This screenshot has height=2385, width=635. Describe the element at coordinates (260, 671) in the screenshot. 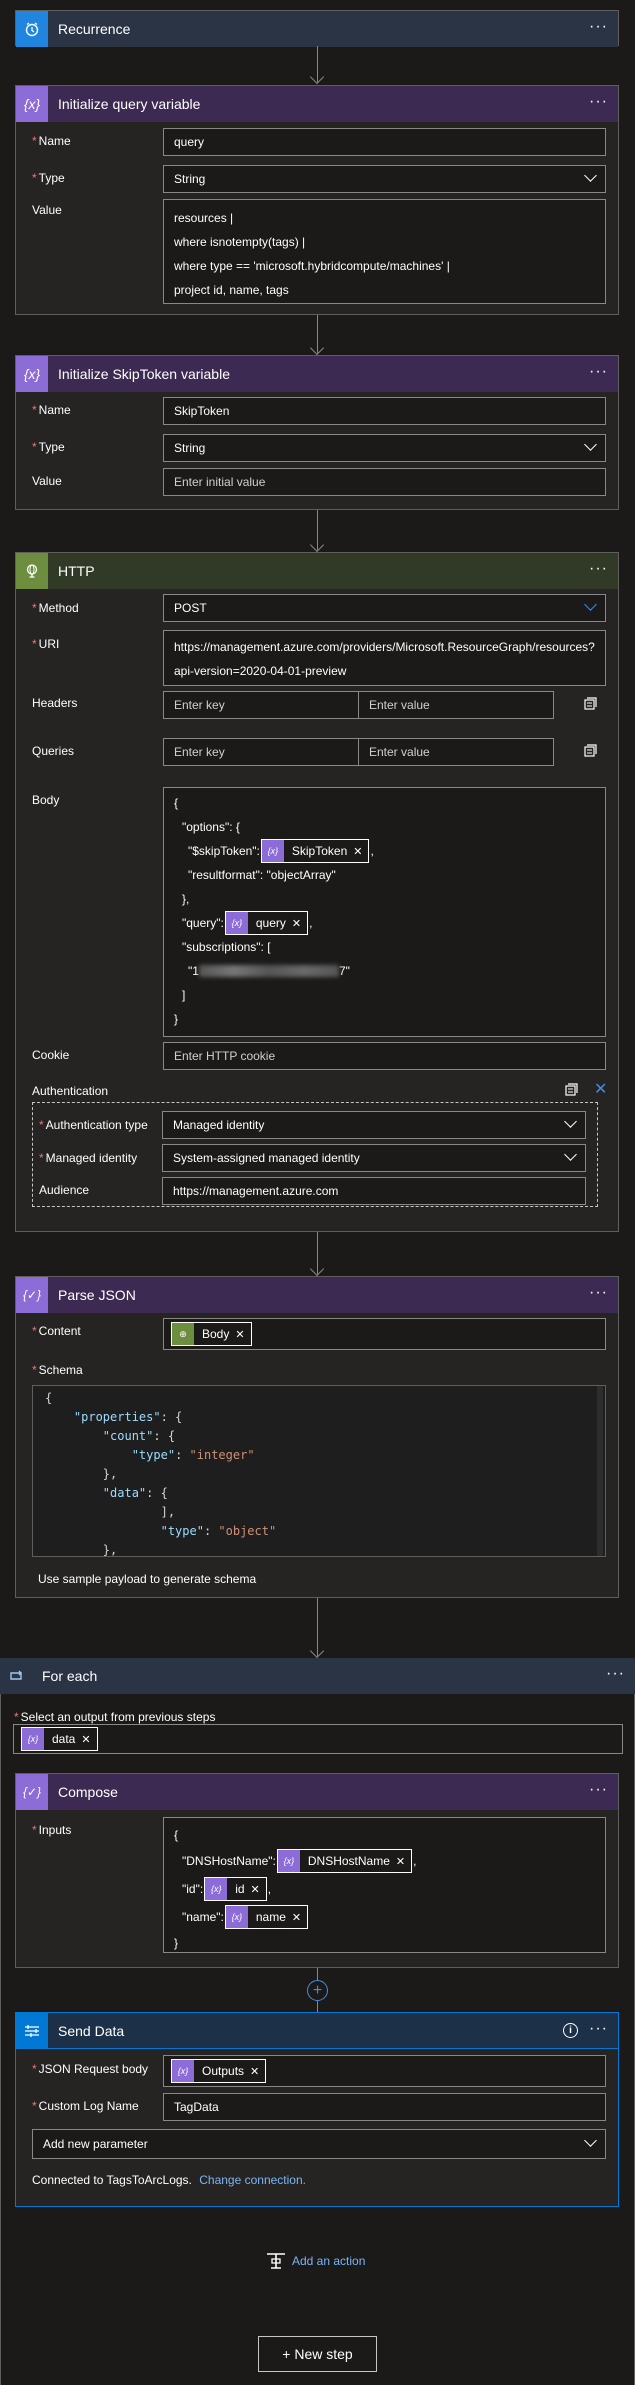

I see `uri-line: api-version=2020-04-01-preview` at that location.